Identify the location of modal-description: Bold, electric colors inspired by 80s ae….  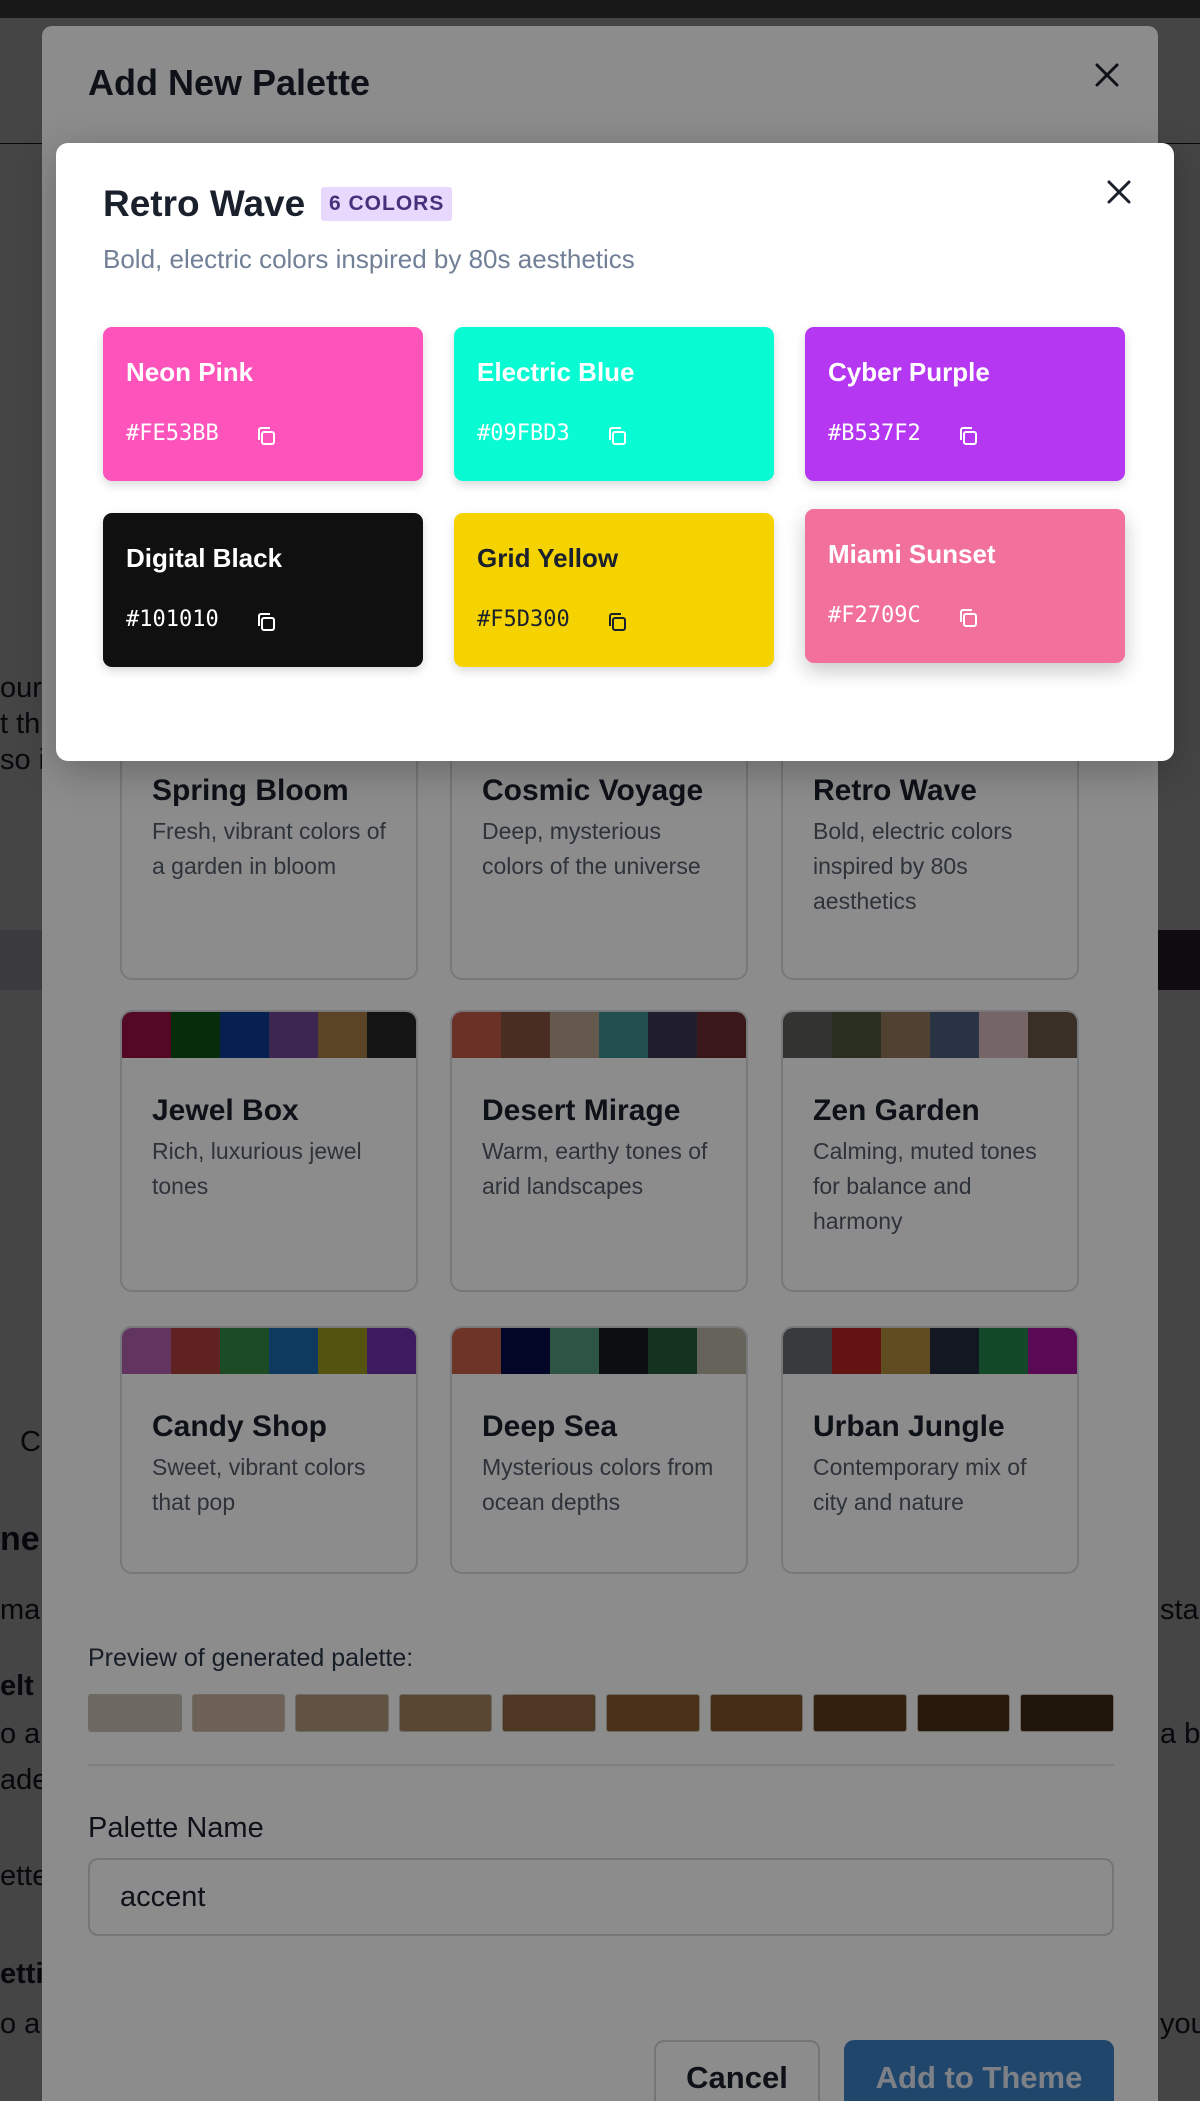
(369, 259).